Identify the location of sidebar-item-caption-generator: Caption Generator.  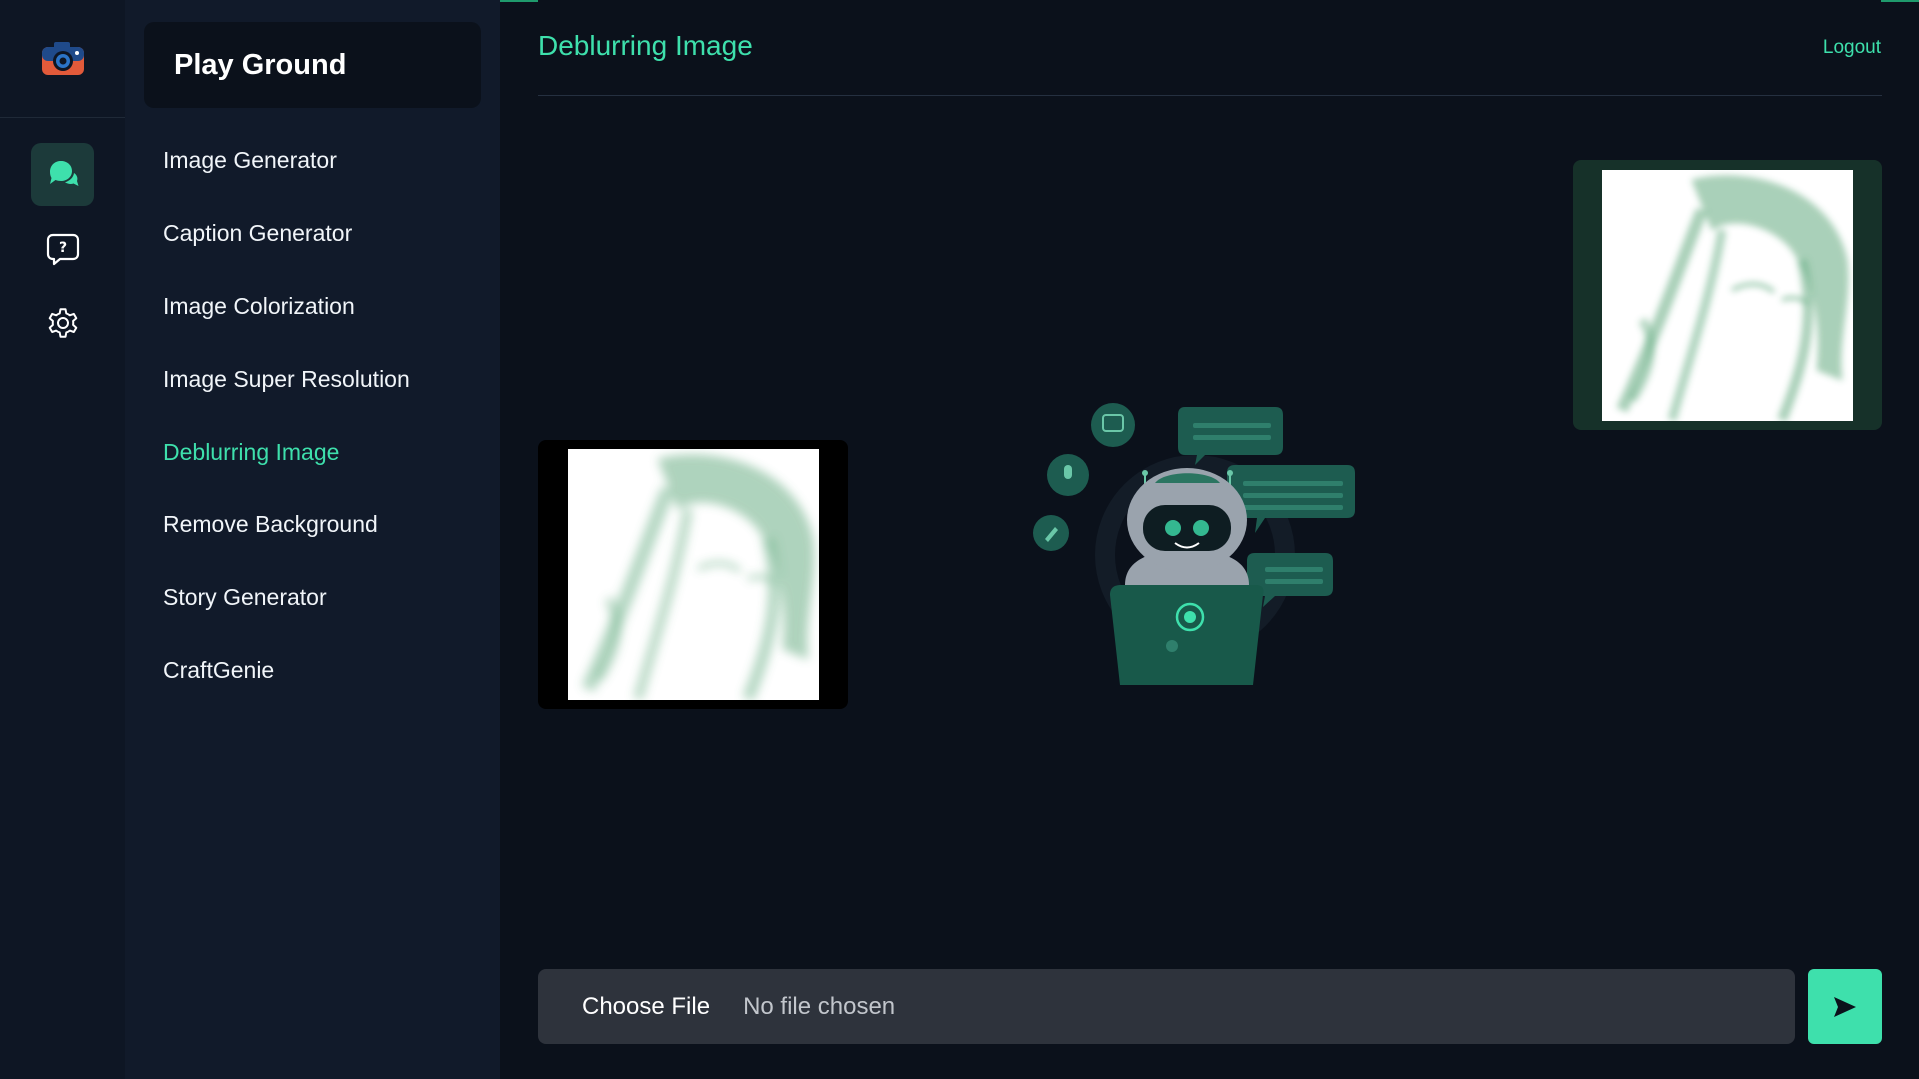
(257, 233).